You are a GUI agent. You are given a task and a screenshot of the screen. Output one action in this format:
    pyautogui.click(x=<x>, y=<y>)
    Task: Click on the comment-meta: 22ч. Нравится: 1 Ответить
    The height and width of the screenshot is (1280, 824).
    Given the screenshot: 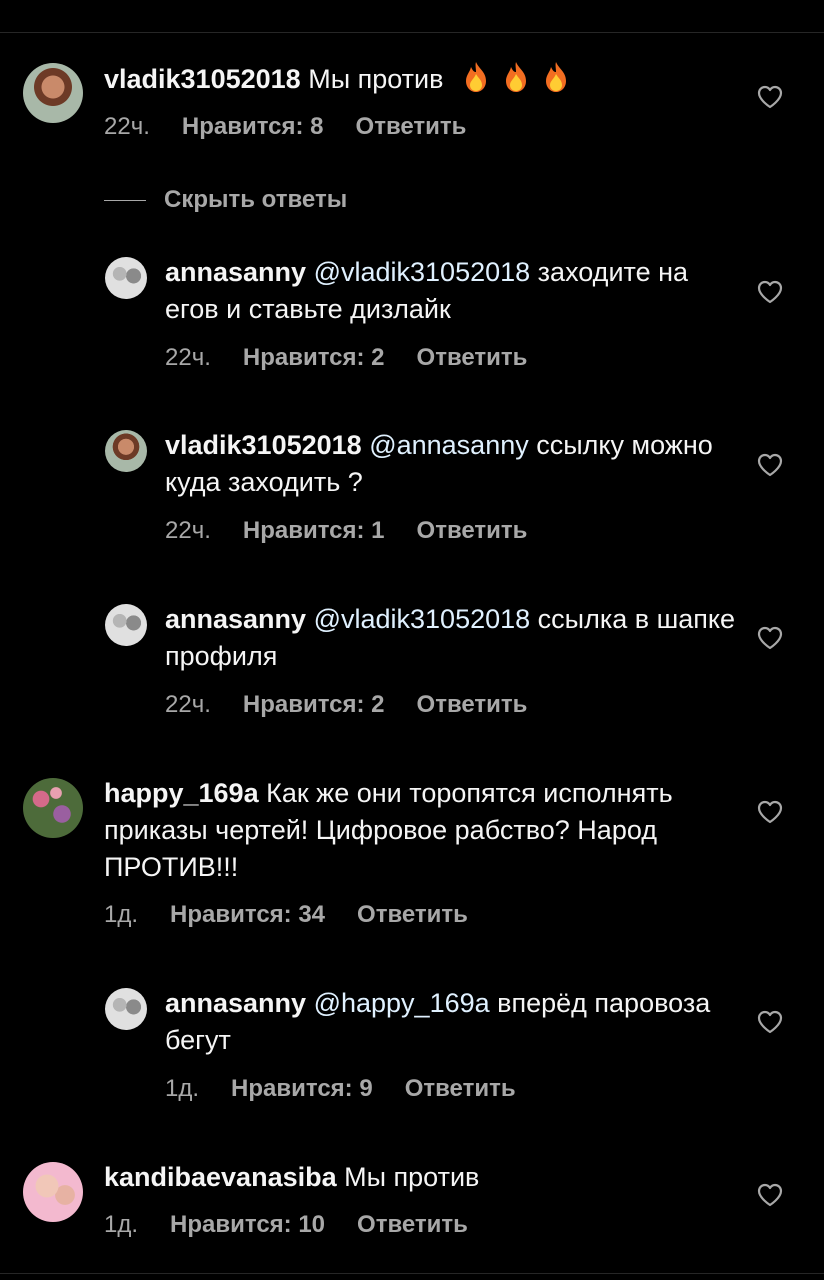 What is the action you would take?
    pyautogui.click(x=346, y=531)
    